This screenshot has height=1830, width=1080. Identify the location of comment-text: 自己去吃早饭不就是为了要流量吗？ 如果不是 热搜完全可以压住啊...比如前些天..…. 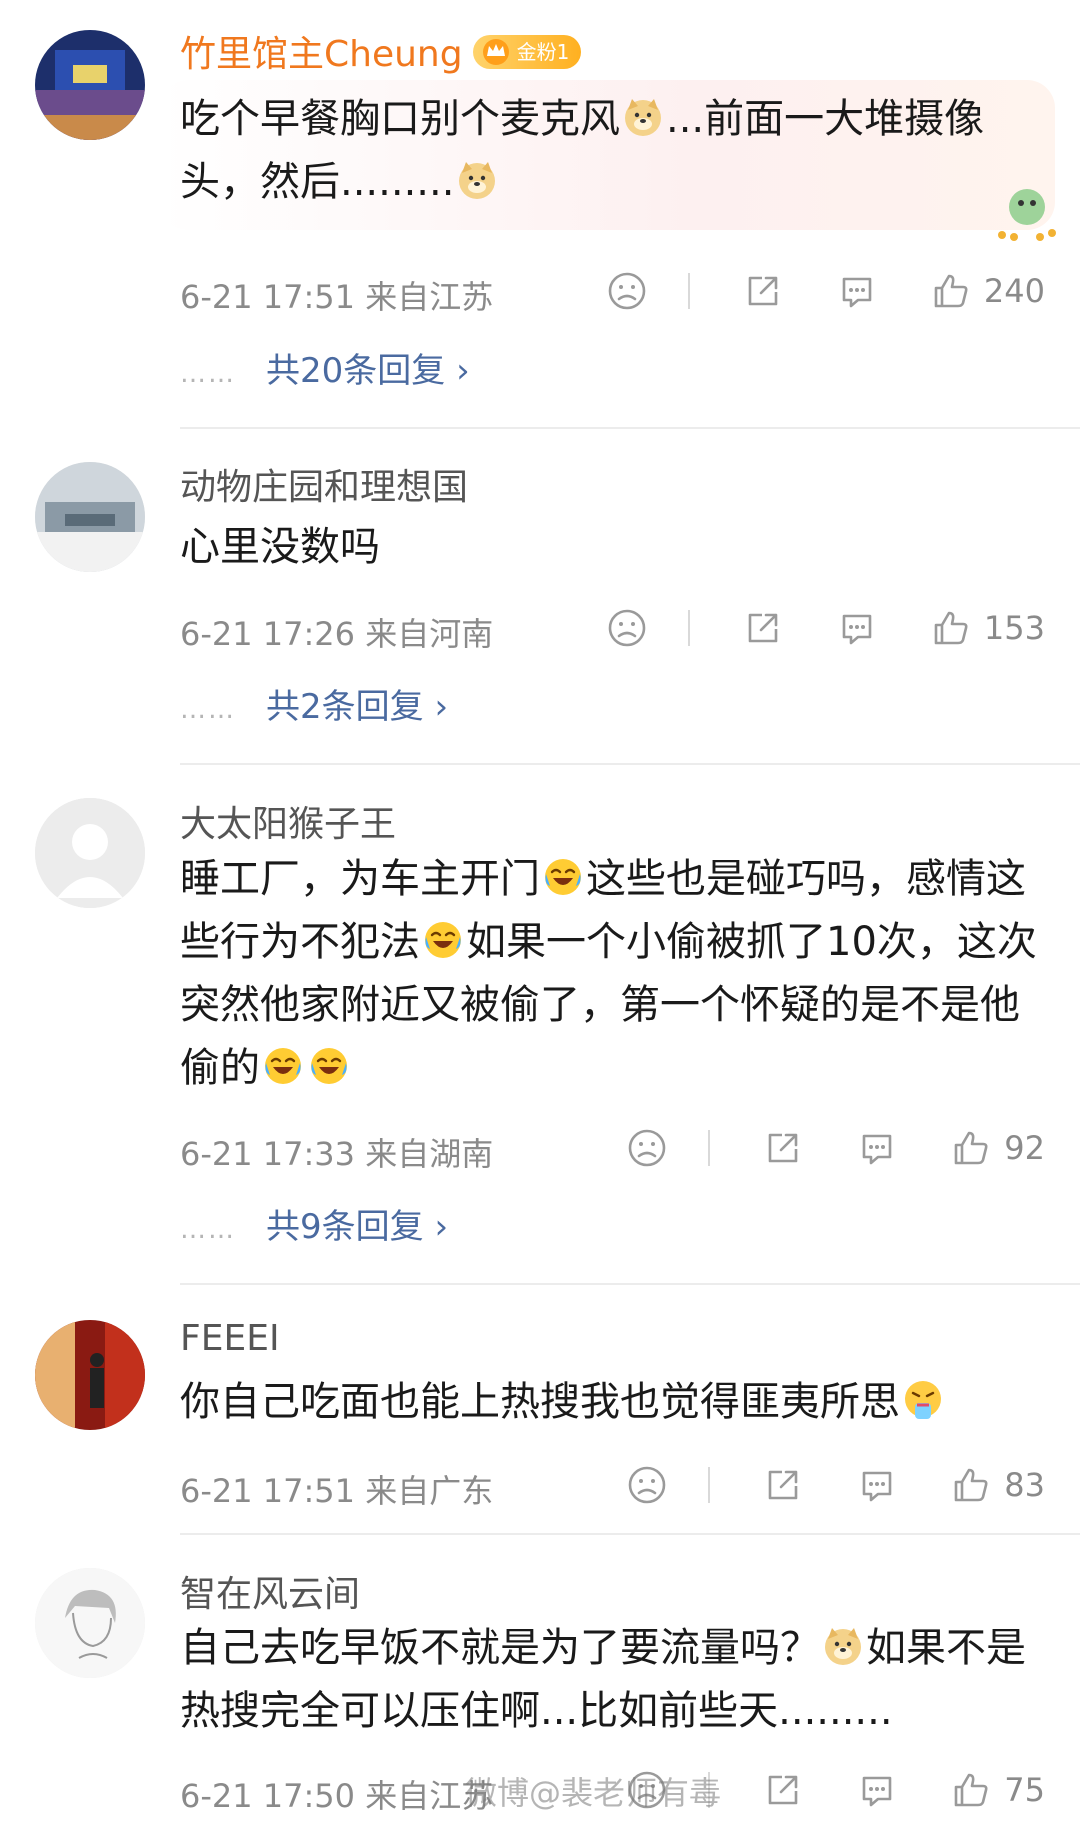
(615, 1680).